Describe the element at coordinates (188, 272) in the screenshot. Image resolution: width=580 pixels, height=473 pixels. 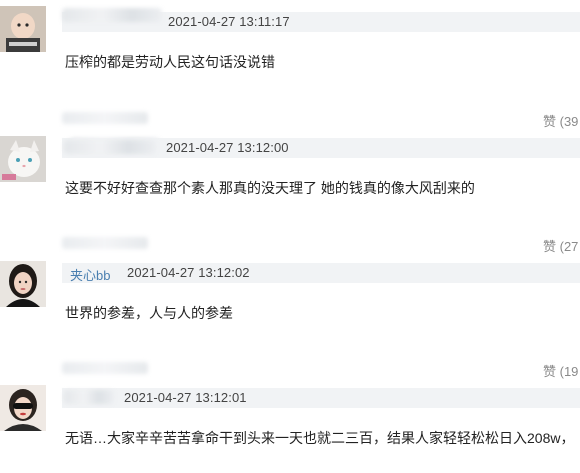
I see `comment-timestamp: 2021-04-27 13:12:02` at that location.